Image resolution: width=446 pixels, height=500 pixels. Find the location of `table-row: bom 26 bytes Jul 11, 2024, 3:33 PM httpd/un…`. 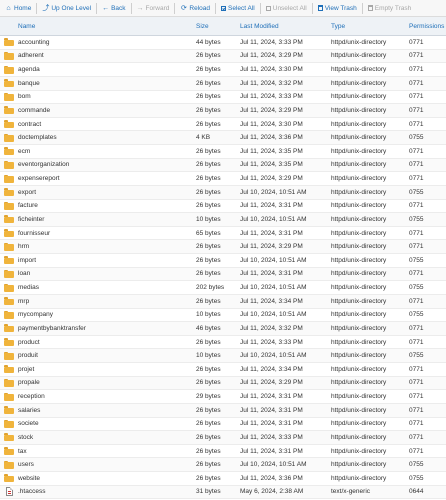

table-row: bom 26 bytes Jul 11, 2024, 3:33 PM httpd/un… is located at coordinates (223, 98).